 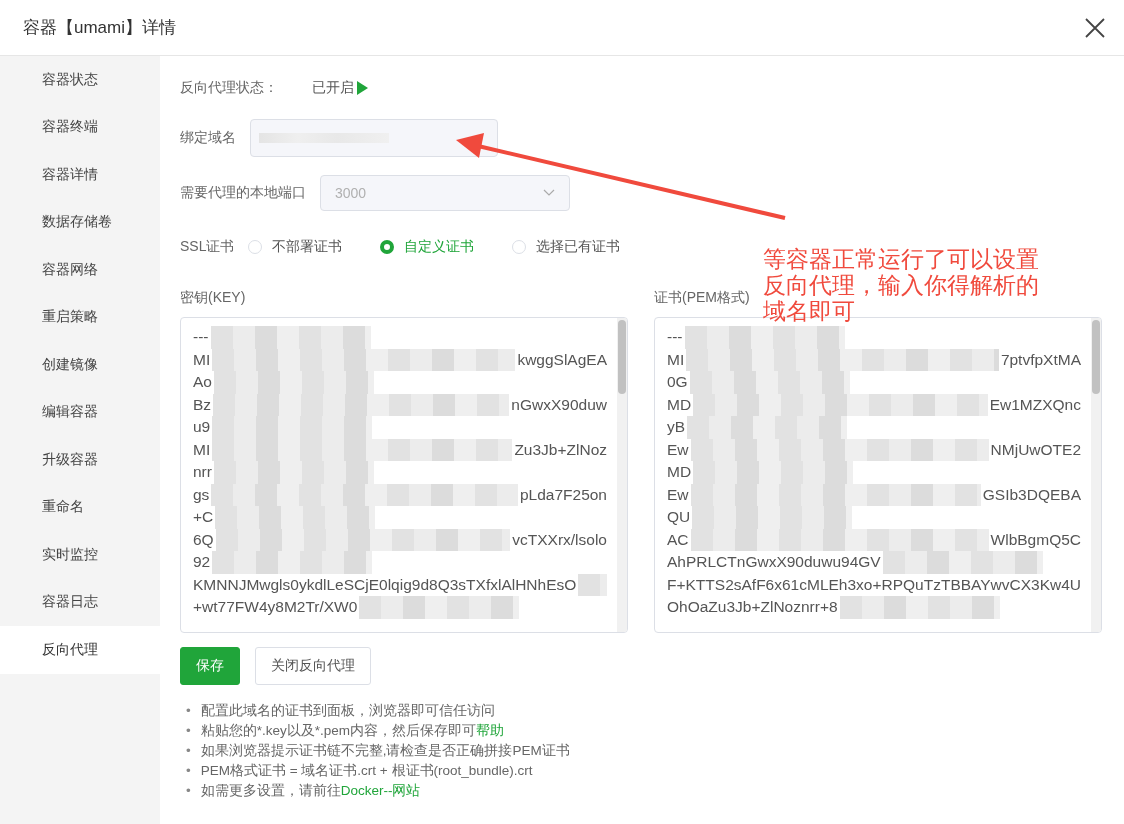 I want to click on chevron-down-icon, so click(x=549, y=193).